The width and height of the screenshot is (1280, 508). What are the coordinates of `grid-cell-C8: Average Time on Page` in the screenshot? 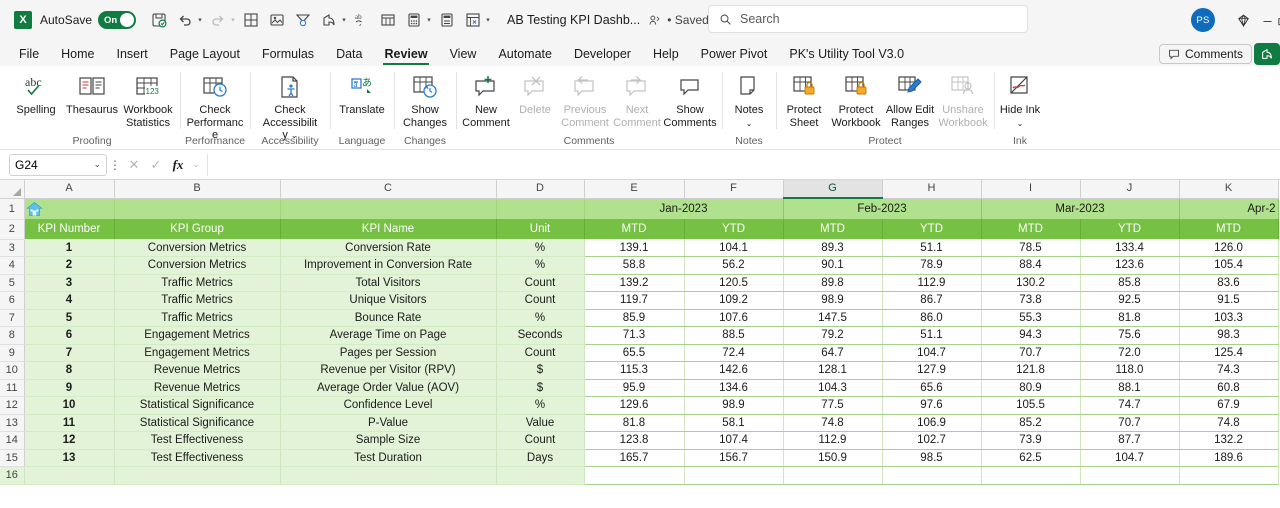 It's located at (388, 335).